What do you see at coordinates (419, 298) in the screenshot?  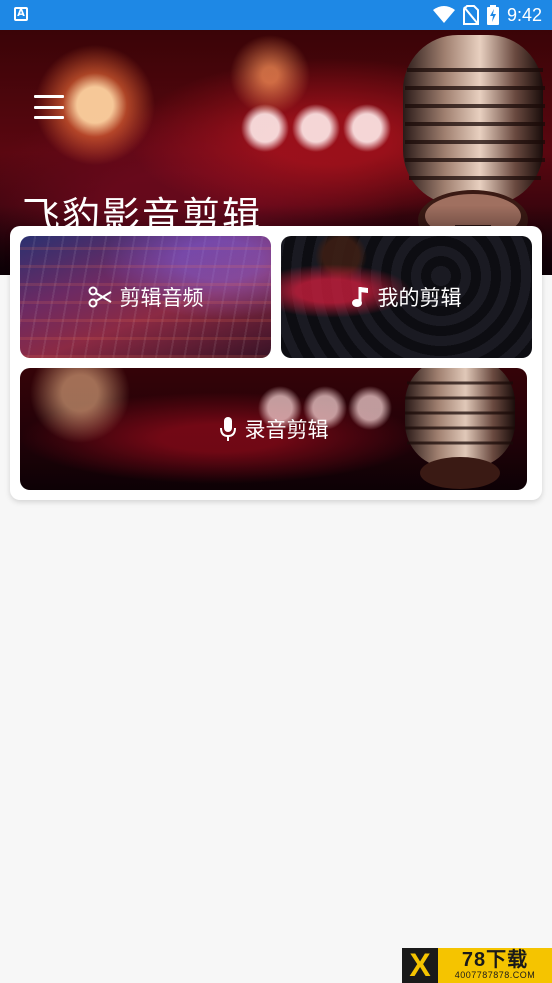 I see `my-edits-label: 我的剪辑` at bounding box center [419, 298].